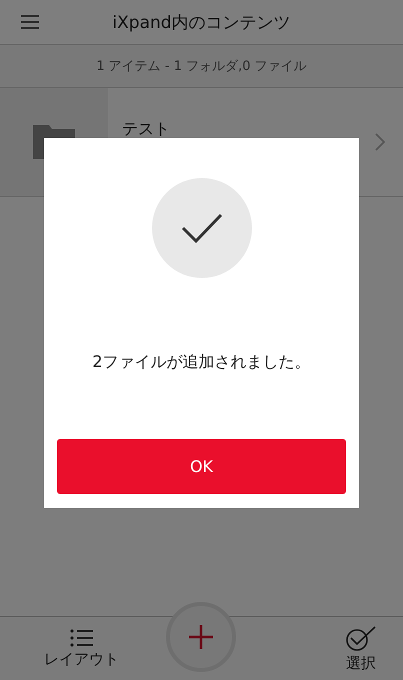 The height and width of the screenshot is (680, 403). What do you see at coordinates (380, 142) in the screenshot?
I see `chevron-icon` at bounding box center [380, 142].